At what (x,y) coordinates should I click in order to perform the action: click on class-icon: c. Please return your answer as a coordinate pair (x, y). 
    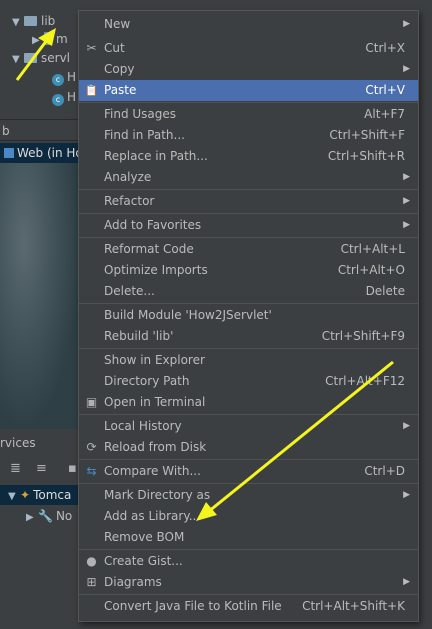
    Looking at the image, I should click on (58, 100).